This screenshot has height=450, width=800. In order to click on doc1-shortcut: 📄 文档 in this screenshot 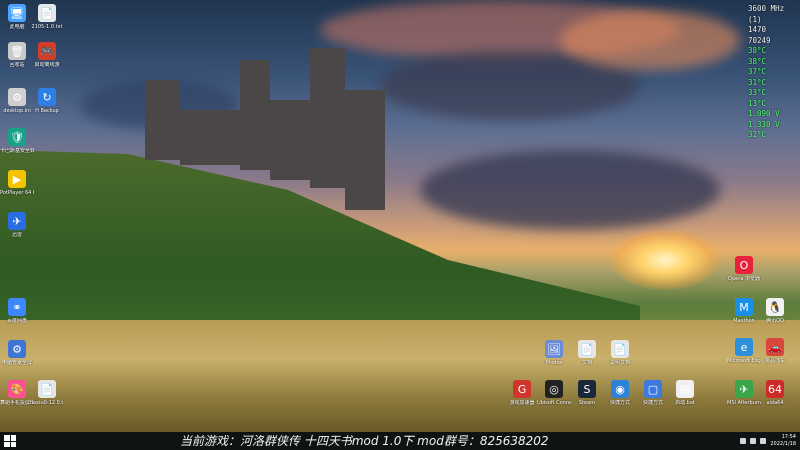, I will do `click(587, 353)`.